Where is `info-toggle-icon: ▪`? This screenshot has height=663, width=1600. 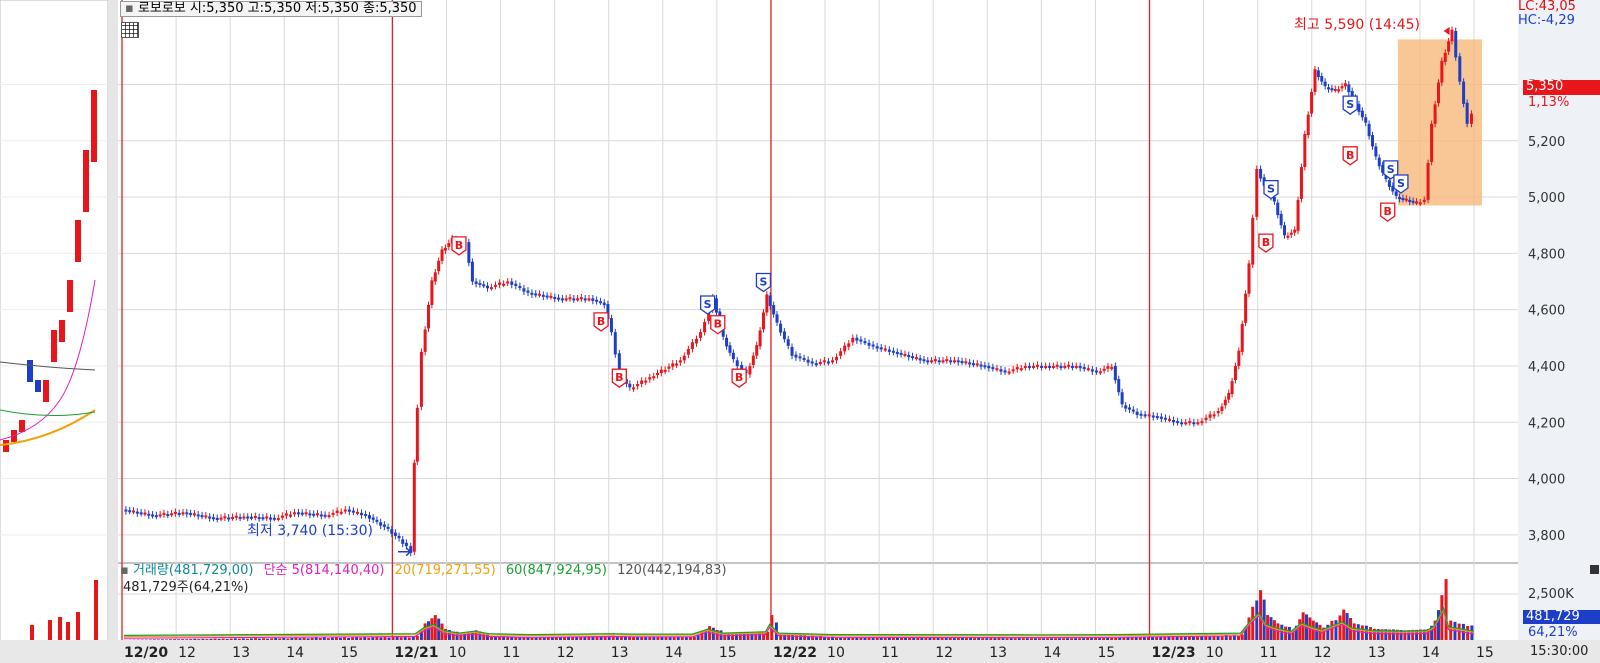
info-toggle-icon: ▪ is located at coordinates (129, 8).